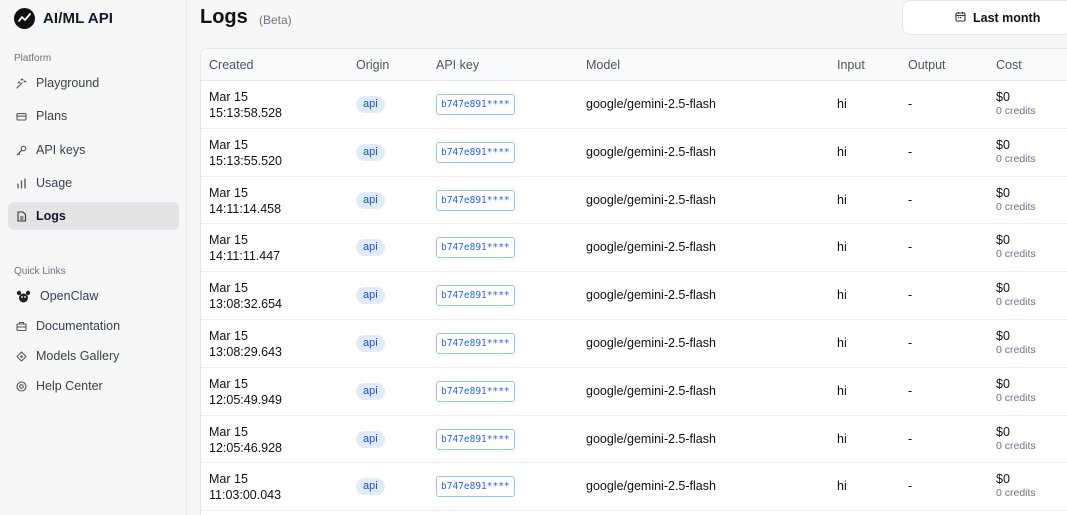  What do you see at coordinates (93, 116) in the screenshot?
I see `sidebar-item-plans: Plans` at bounding box center [93, 116].